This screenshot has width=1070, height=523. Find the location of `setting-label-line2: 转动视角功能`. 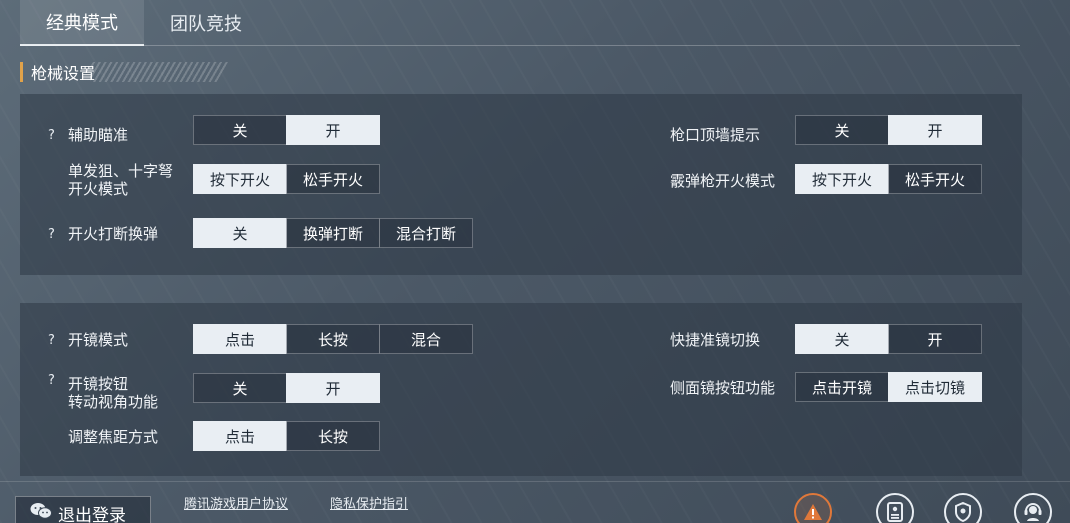

setting-label-line2: 转动视角功能 is located at coordinates (113, 402).